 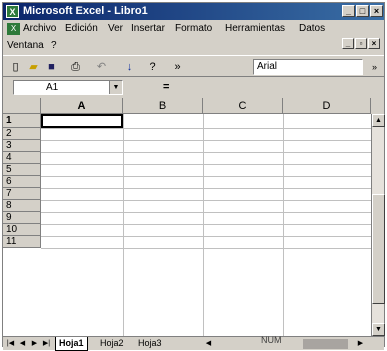 I want to click on row-header: 7, so click(x=22, y=194).